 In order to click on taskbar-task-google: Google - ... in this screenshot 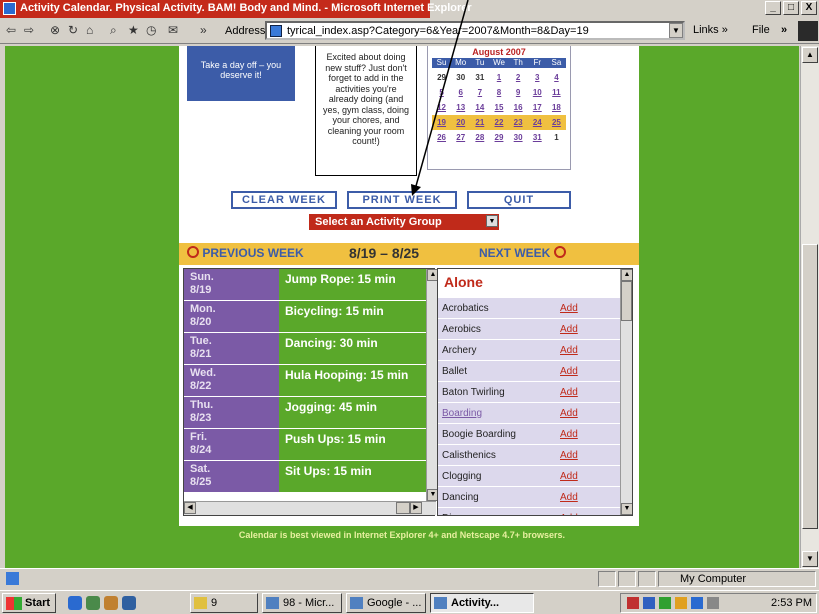, I will do `click(386, 603)`.